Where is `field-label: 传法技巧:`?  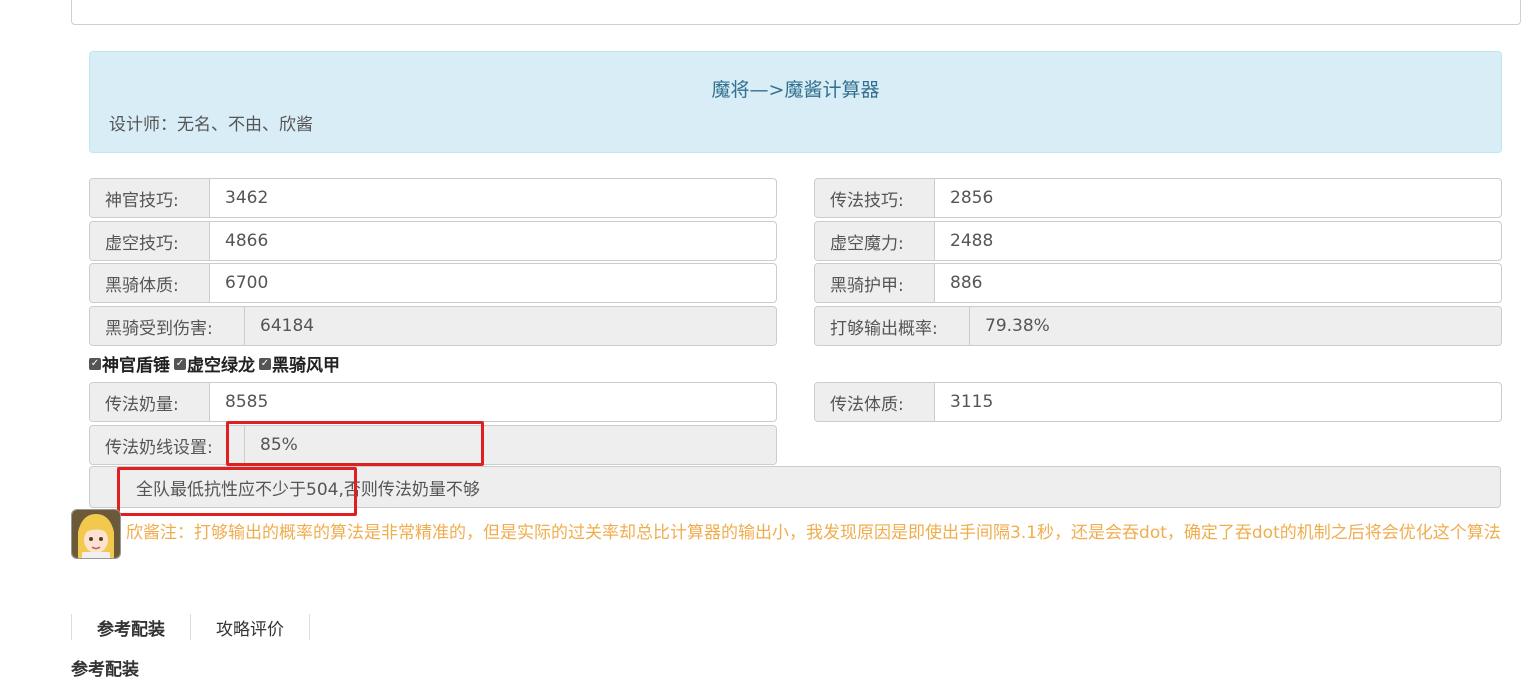 field-label: 传法技巧: is located at coordinates (875, 198).